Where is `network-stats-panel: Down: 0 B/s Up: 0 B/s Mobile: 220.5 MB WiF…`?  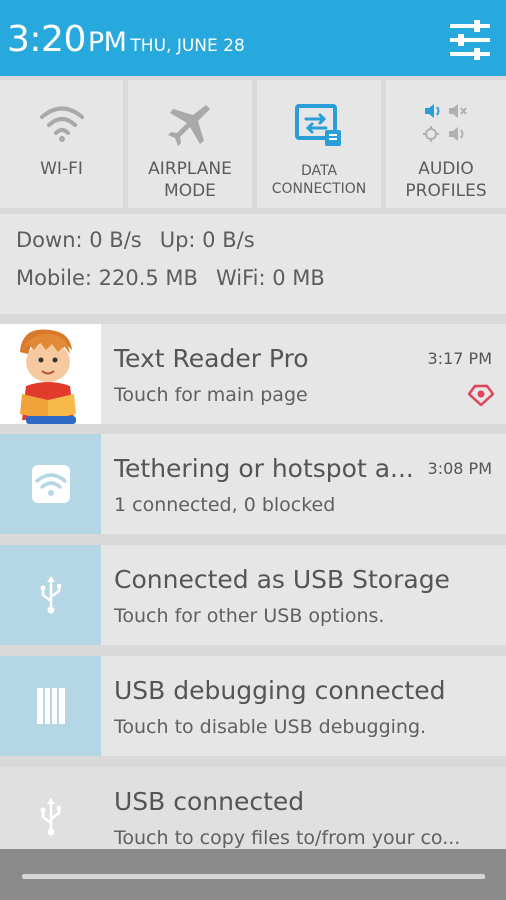
network-stats-panel: Down: 0 B/s Up: 0 B/s Mobile: 220.5 MB WiF… is located at coordinates (253, 264).